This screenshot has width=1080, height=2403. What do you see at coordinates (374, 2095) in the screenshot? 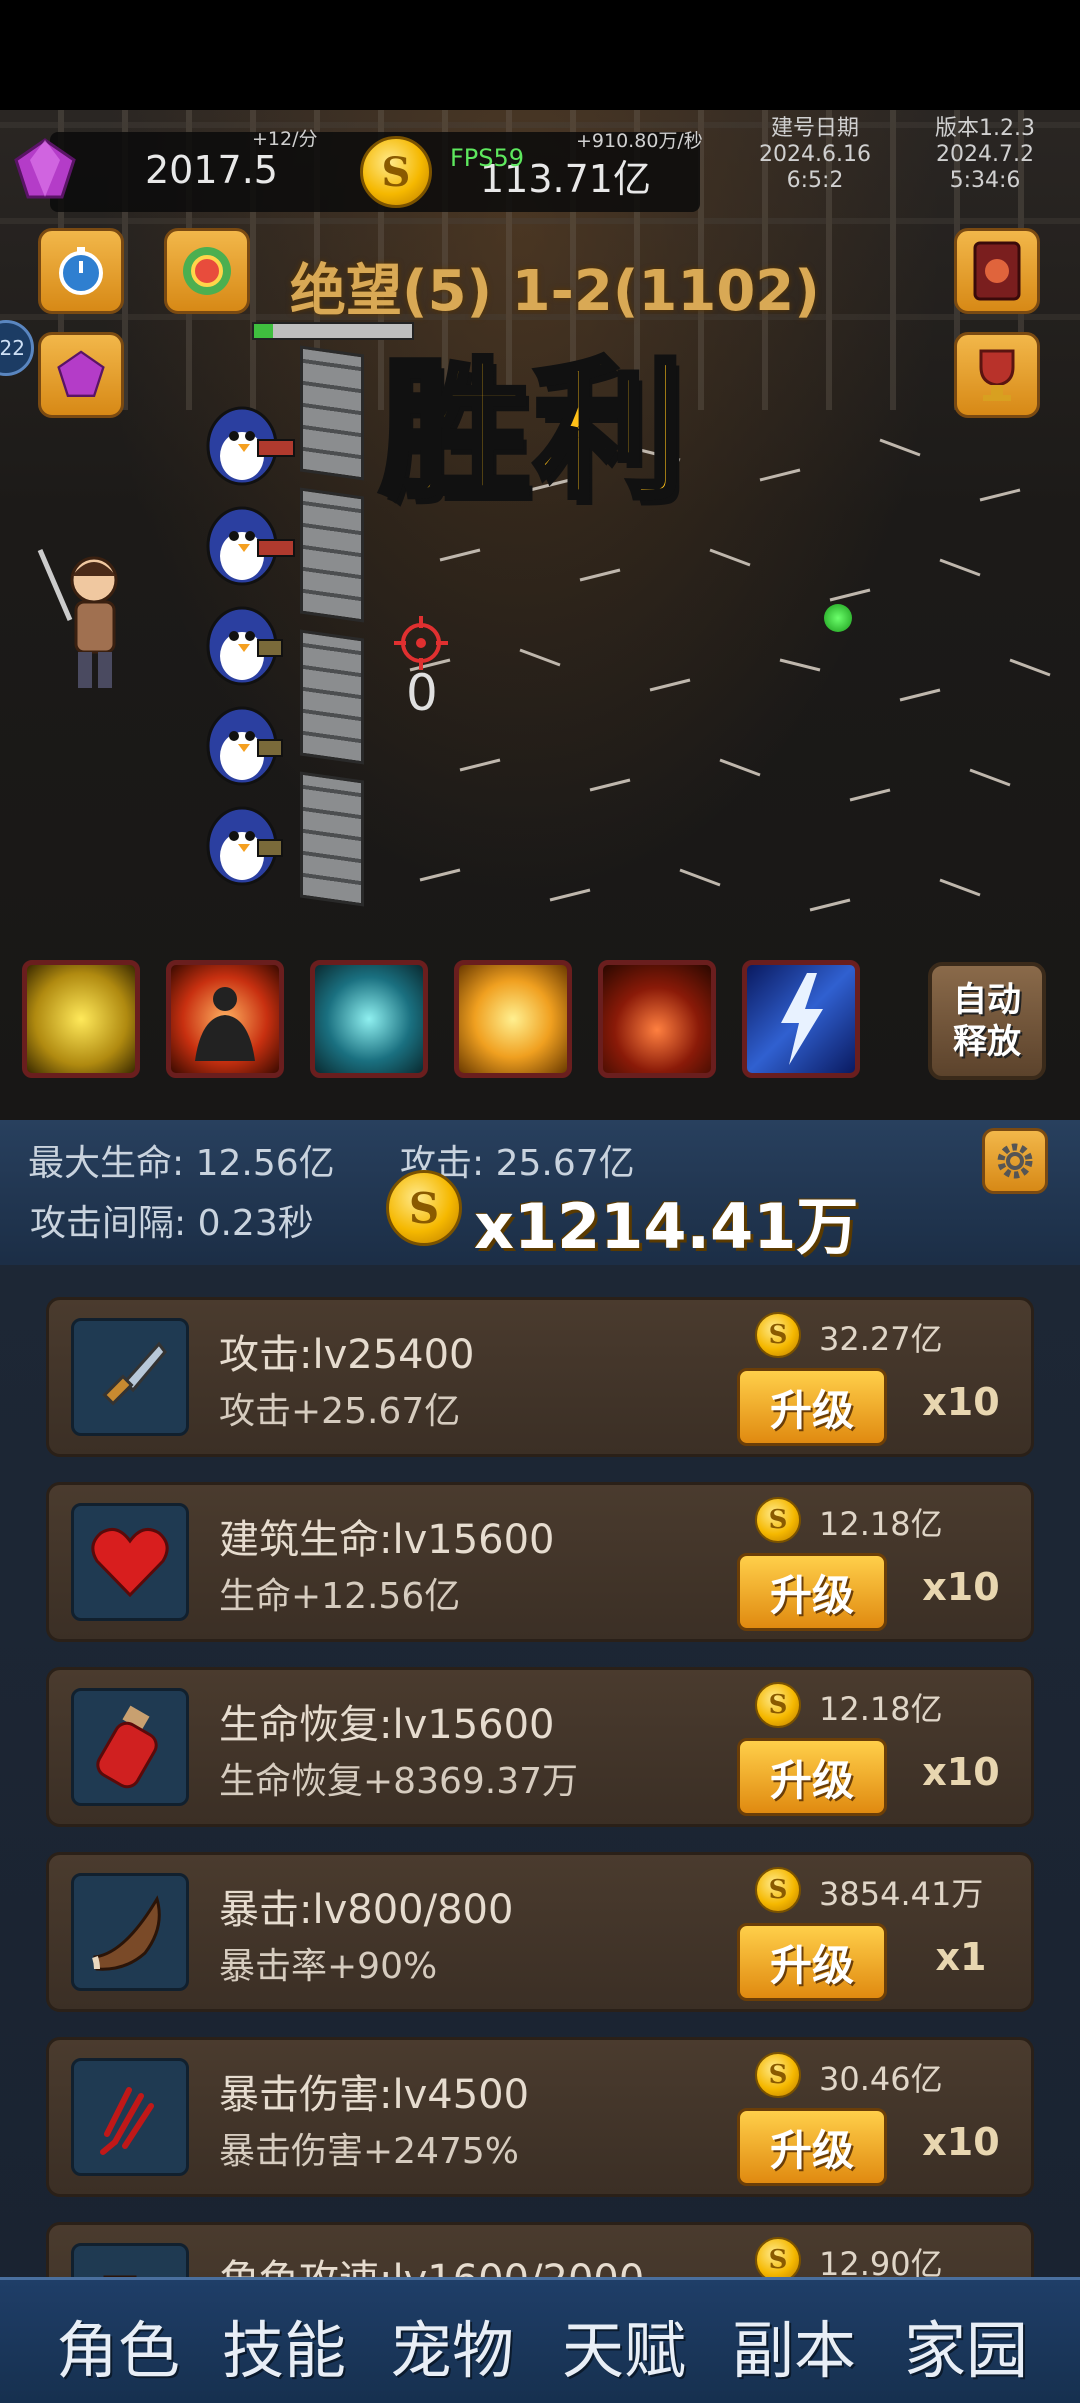
I see `upgrade-title: 暴击伤害:lv4500` at bounding box center [374, 2095].